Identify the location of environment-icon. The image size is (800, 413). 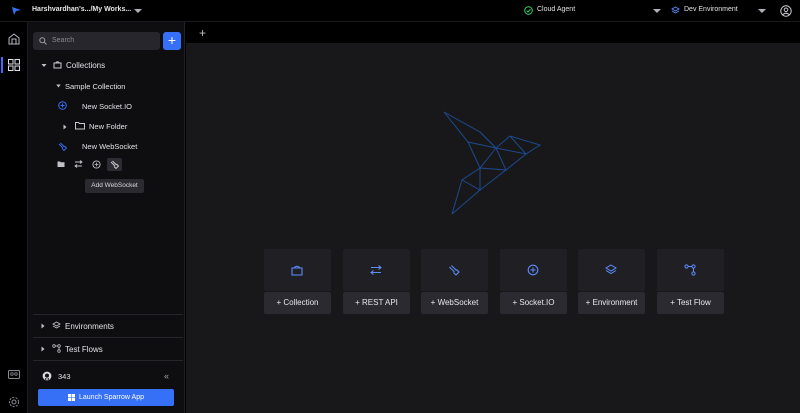
(611, 270).